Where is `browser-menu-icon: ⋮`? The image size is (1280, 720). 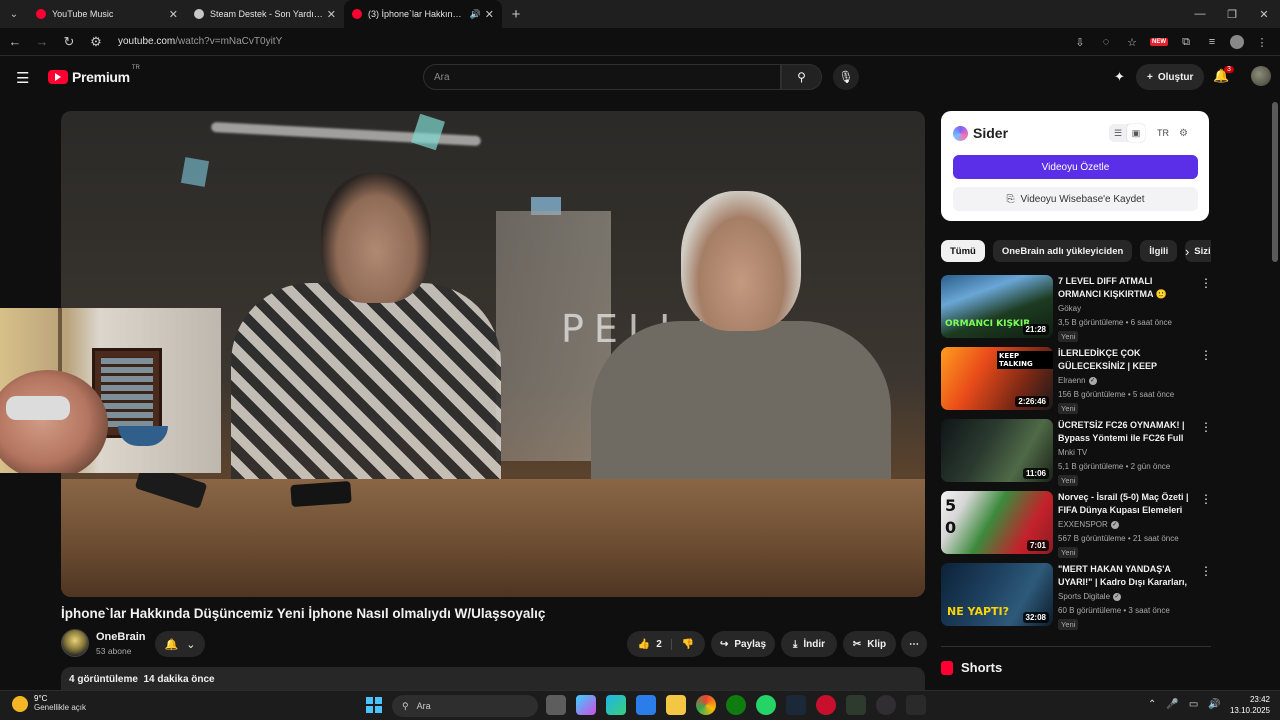 browser-menu-icon: ⋮ is located at coordinates (1262, 42).